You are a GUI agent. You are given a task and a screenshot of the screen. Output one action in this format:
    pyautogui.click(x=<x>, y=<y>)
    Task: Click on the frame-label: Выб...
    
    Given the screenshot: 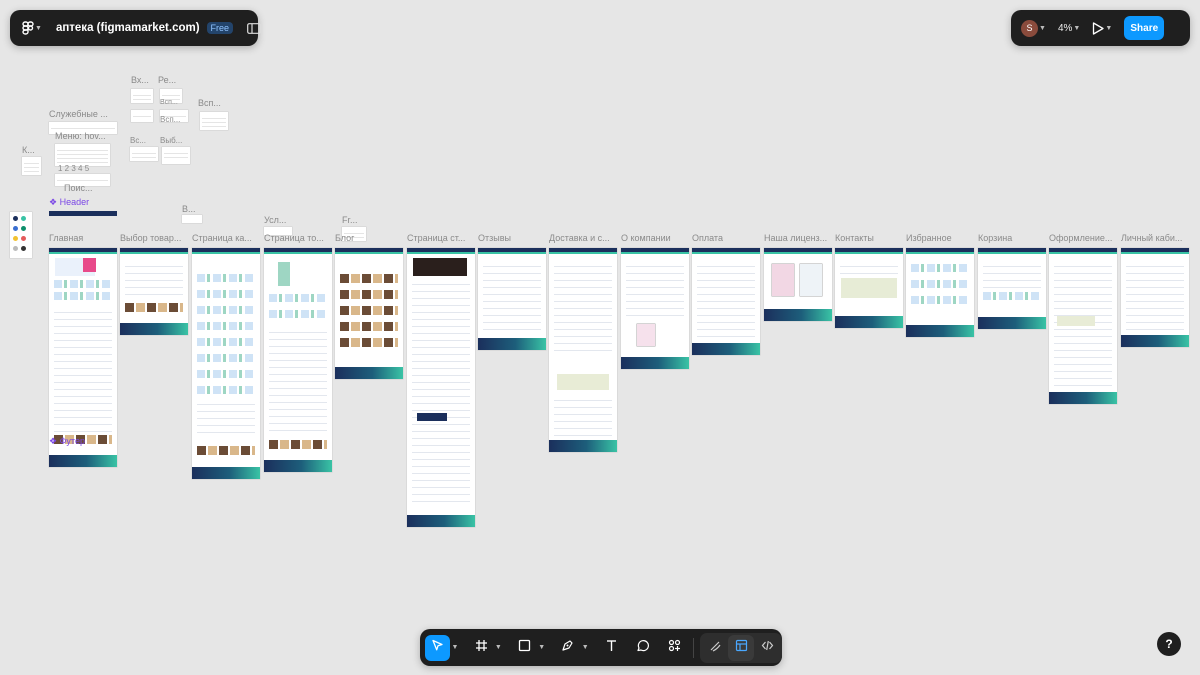 What is the action you would take?
    pyautogui.click(x=171, y=140)
    